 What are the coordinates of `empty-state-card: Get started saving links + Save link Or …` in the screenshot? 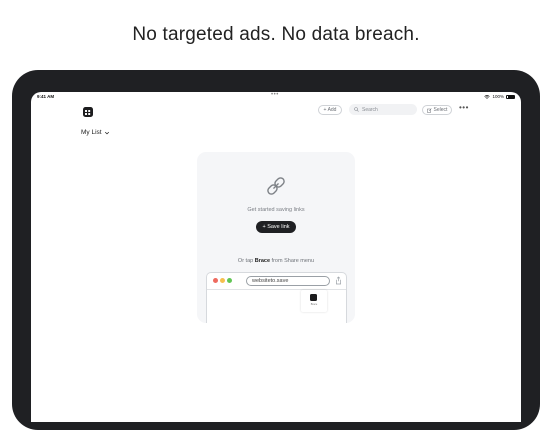 It's located at (276, 237).